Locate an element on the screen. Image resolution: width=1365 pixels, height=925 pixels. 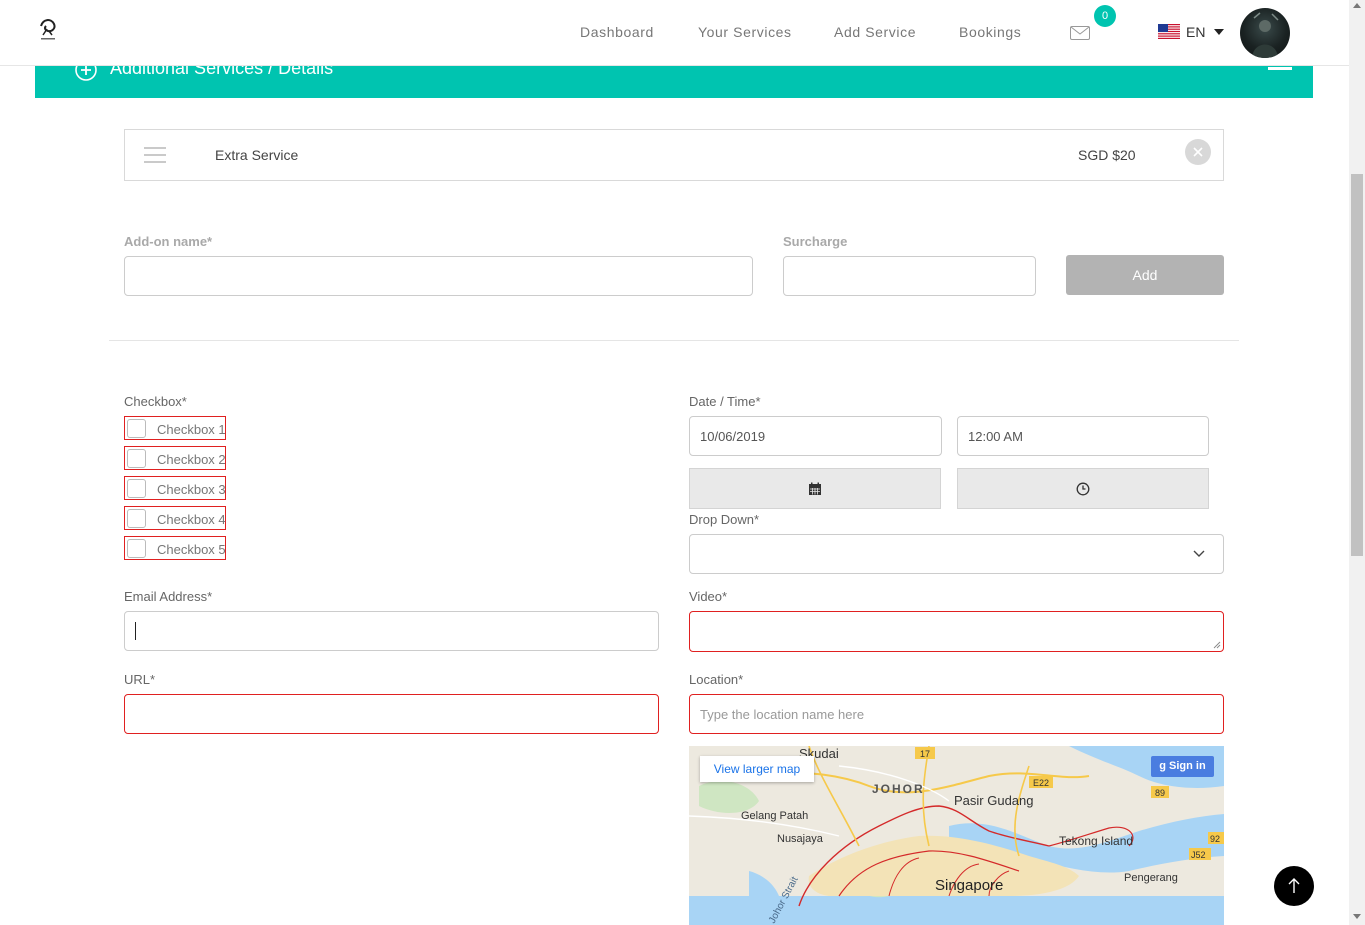
time-input: 12:00 AM is located at coordinates (1083, 436).